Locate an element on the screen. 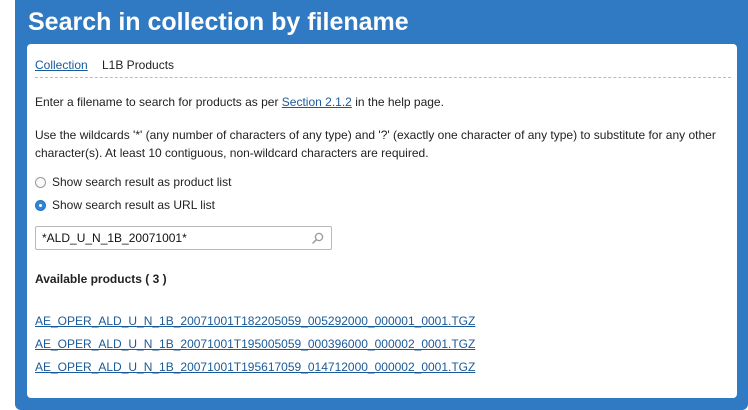 The image size is (748, 410). search-icon is located at coordinates (318, 238).